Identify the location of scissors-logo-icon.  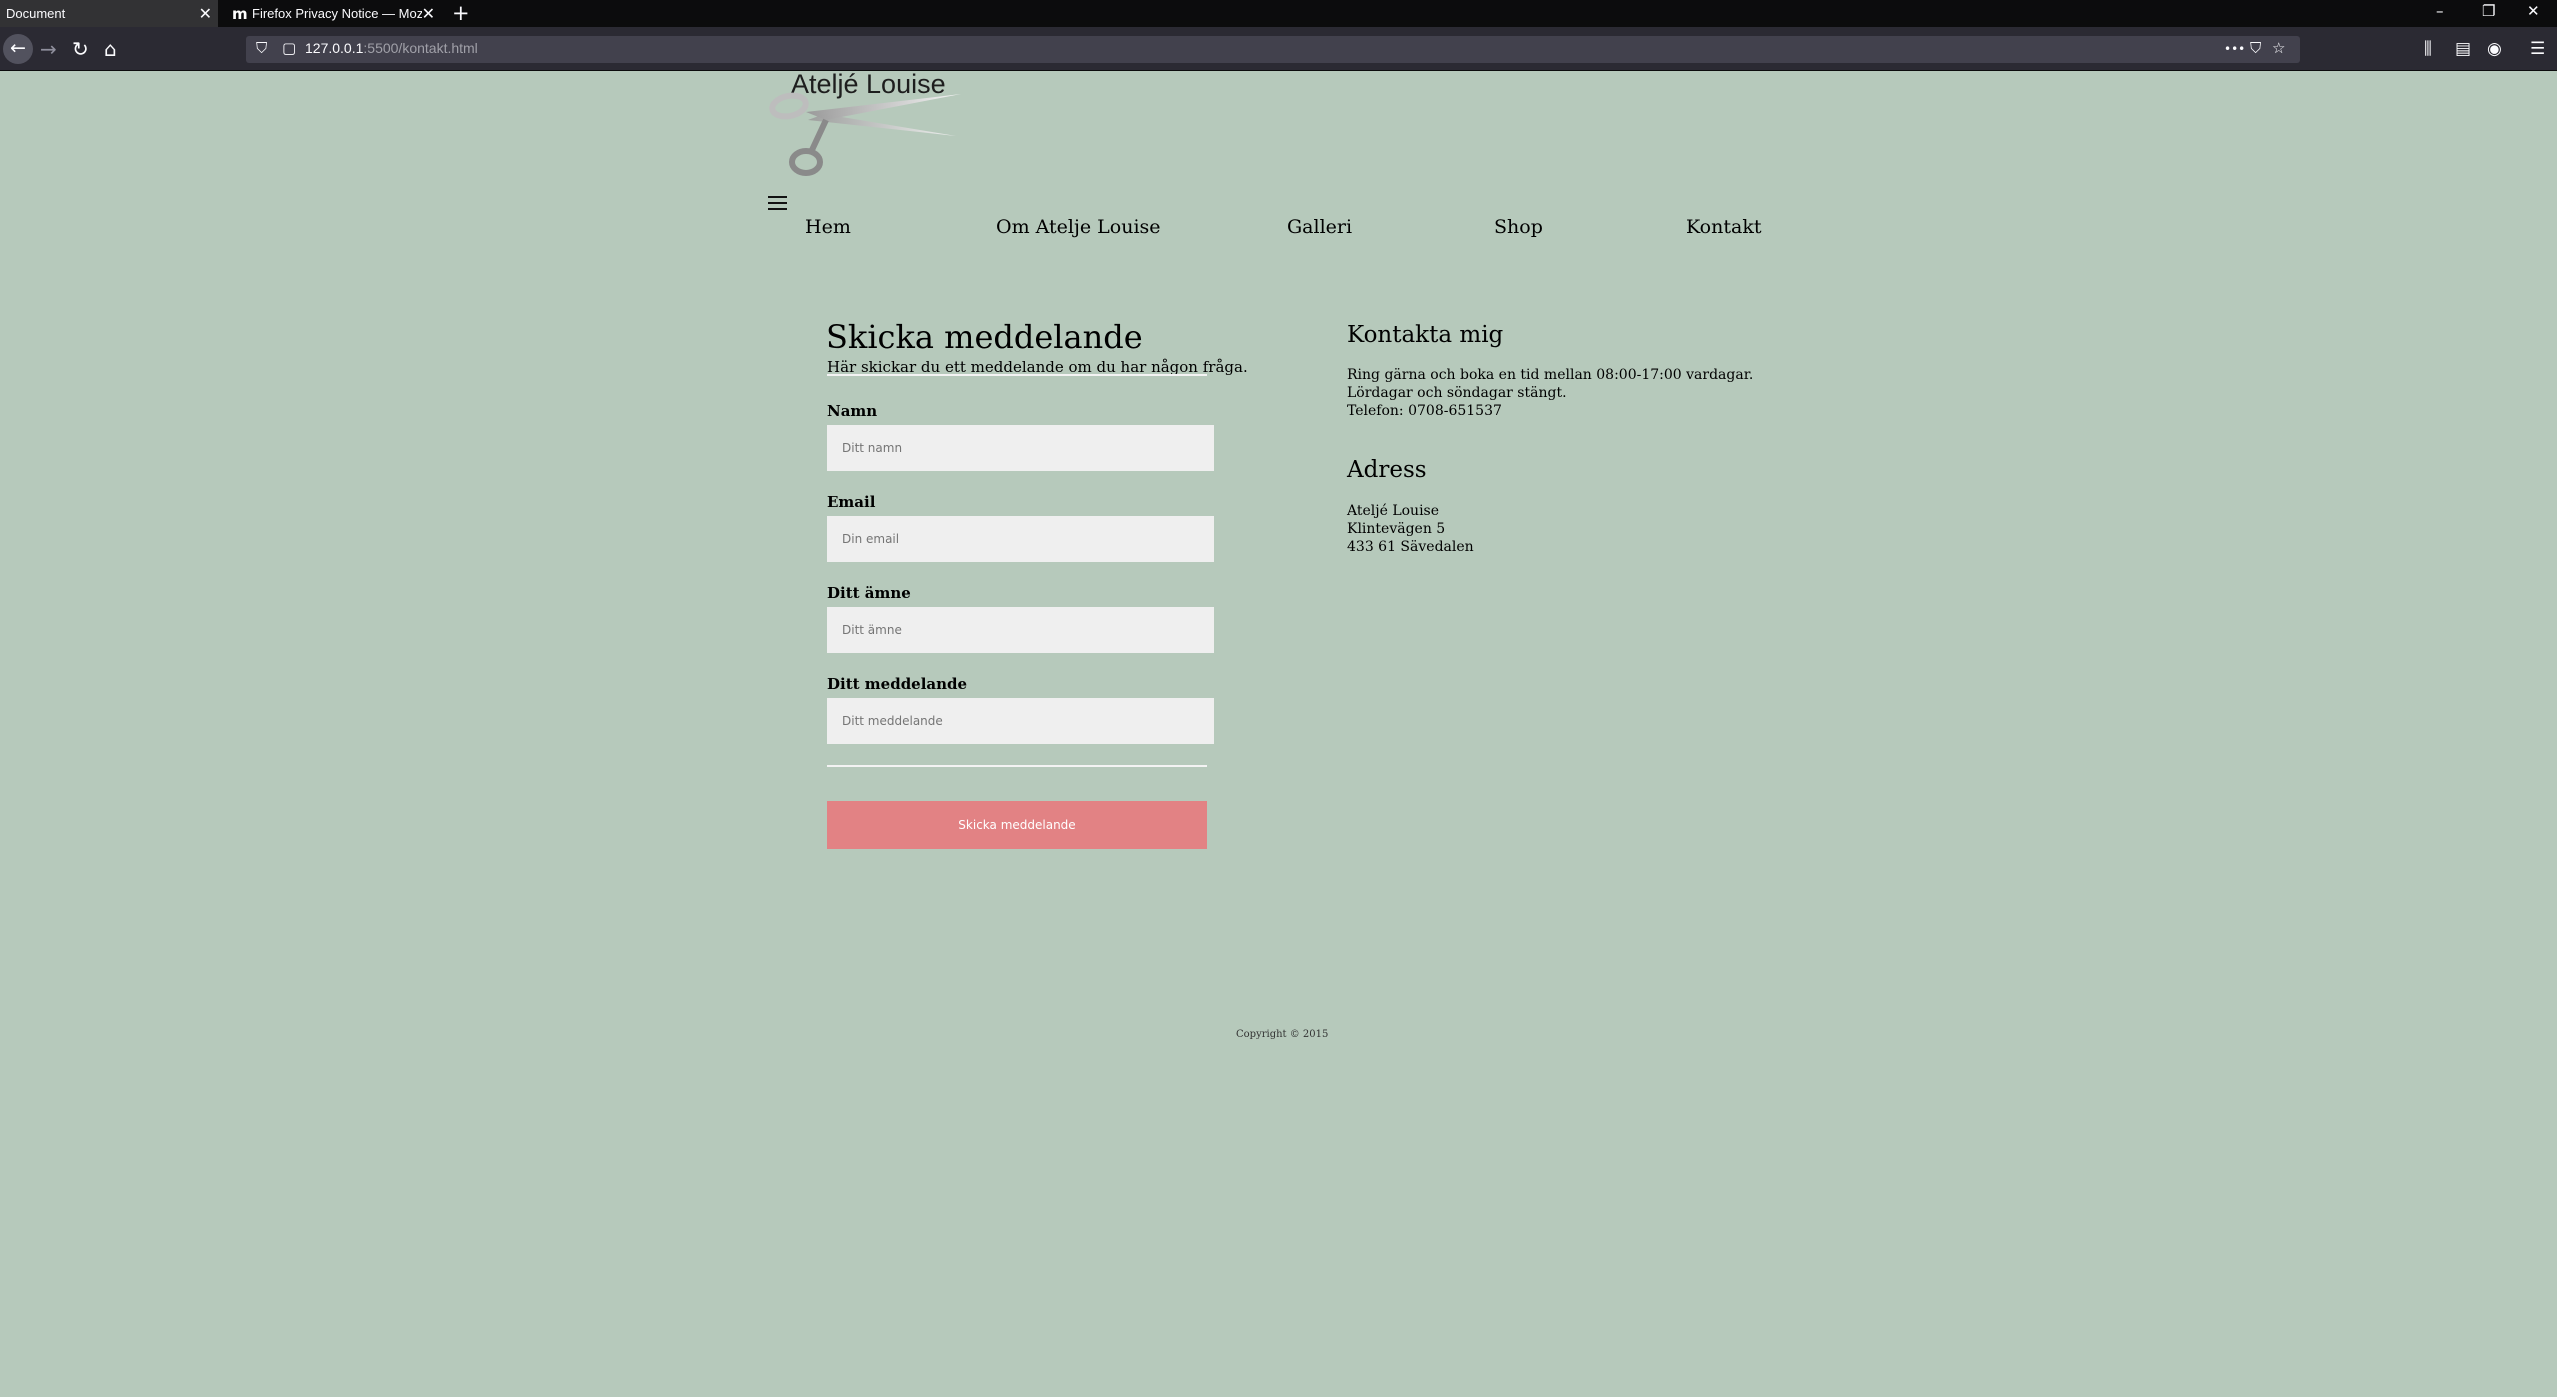
(865, 134).